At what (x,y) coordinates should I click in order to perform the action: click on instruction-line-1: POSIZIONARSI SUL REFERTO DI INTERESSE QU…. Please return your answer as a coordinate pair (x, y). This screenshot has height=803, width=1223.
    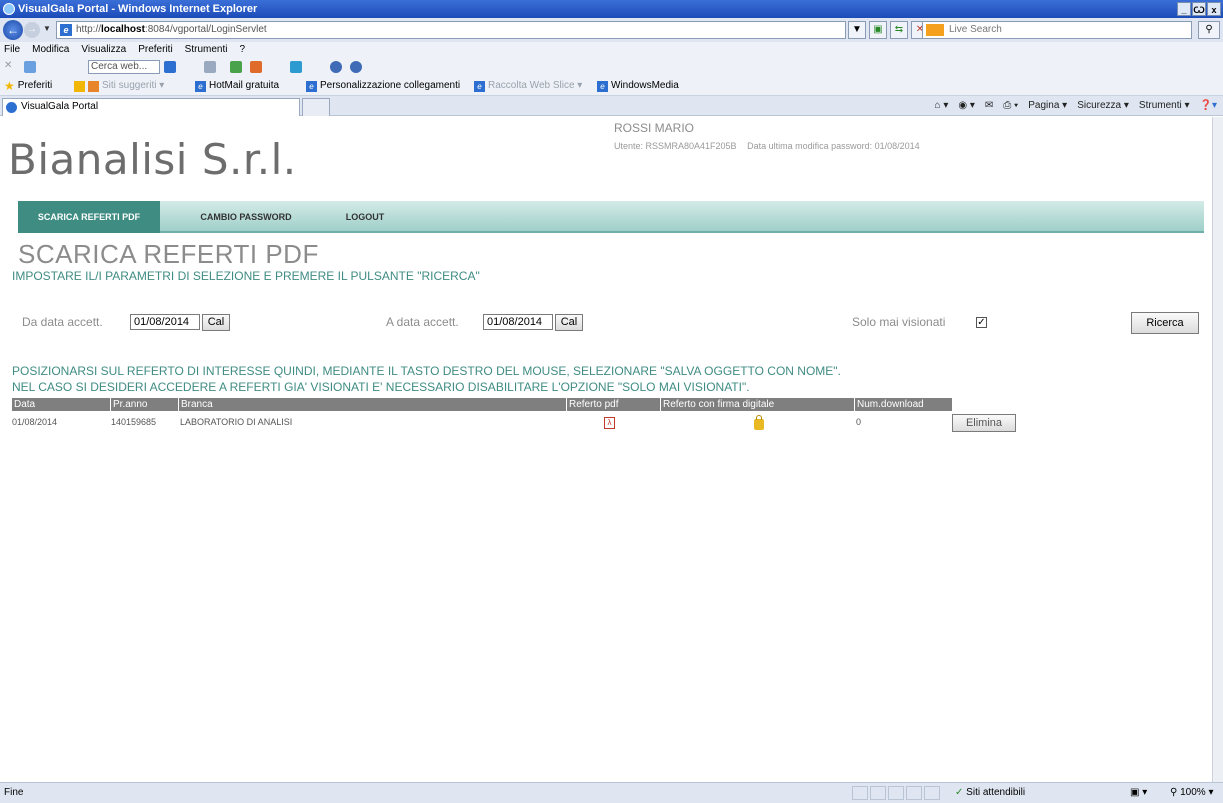
    Looking at the image, I should click on (426, 371).